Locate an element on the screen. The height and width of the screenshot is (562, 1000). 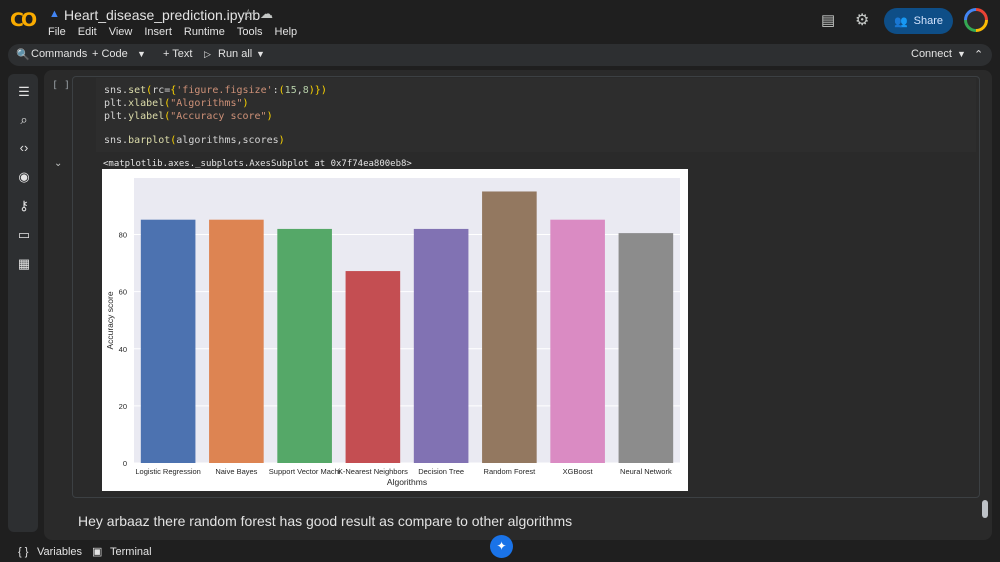
collapse-header-icon: ⌃ is located at coordinates (978, 54).